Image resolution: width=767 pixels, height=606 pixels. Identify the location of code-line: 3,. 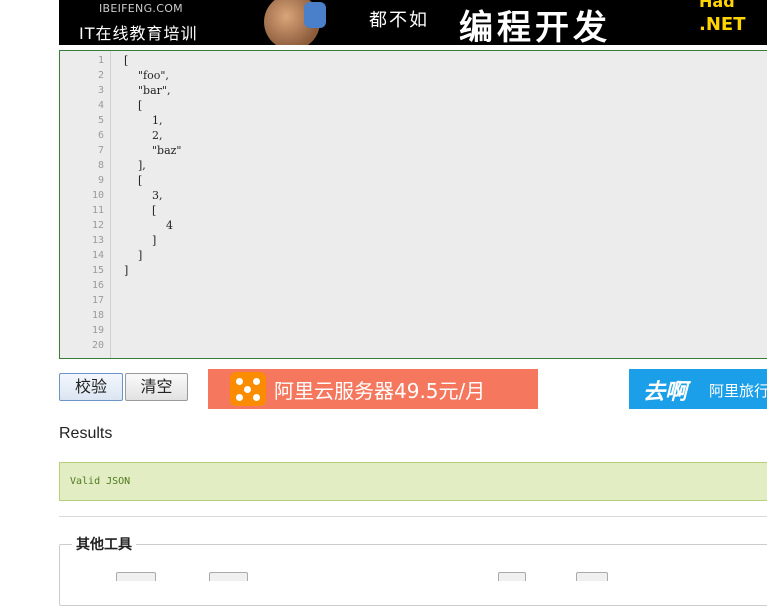
(143, 195).